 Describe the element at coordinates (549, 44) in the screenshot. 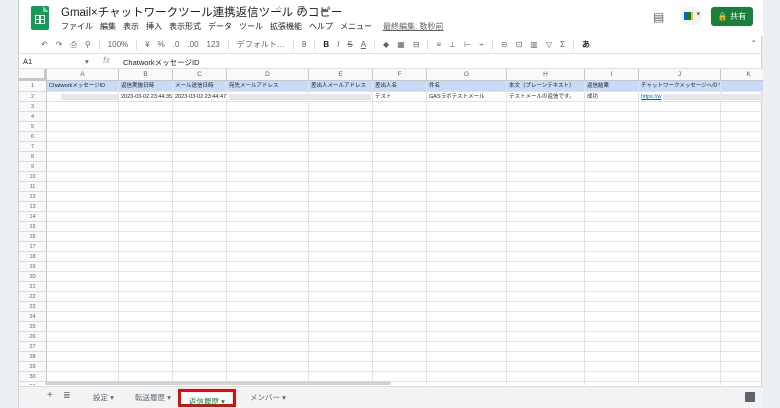

I see `filter-icon: ▽` at that location.